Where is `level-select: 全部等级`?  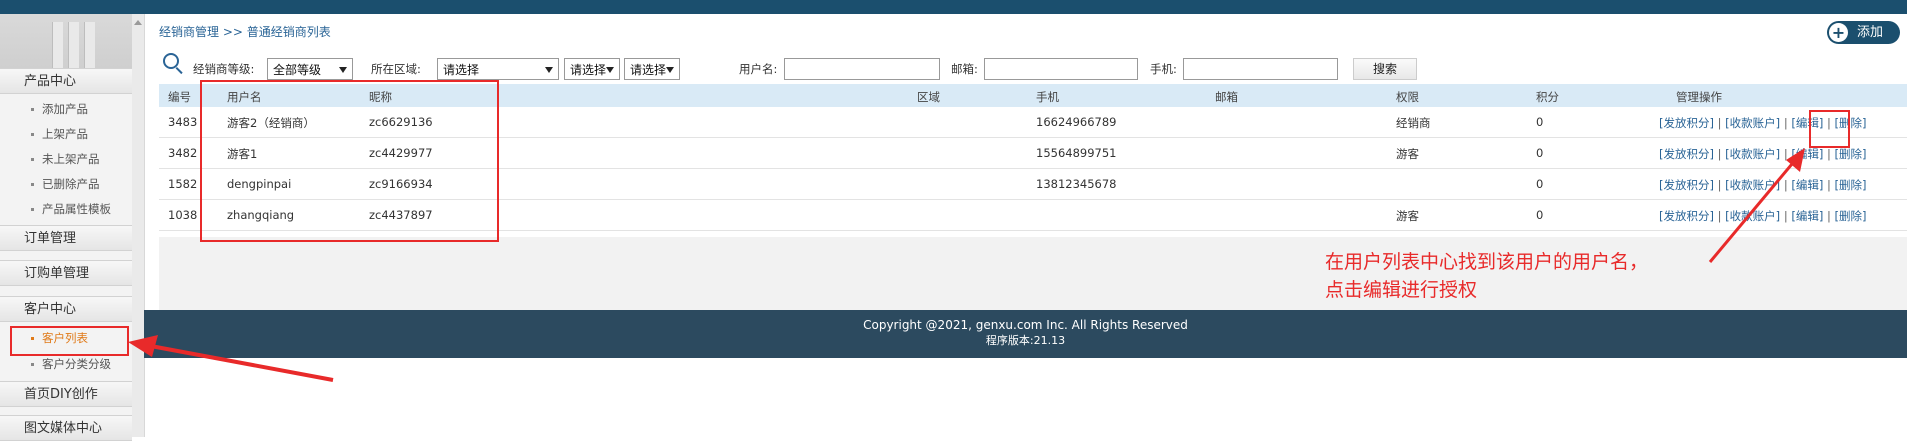
level-select: 全部等级 is located at coordinates (310, 69).